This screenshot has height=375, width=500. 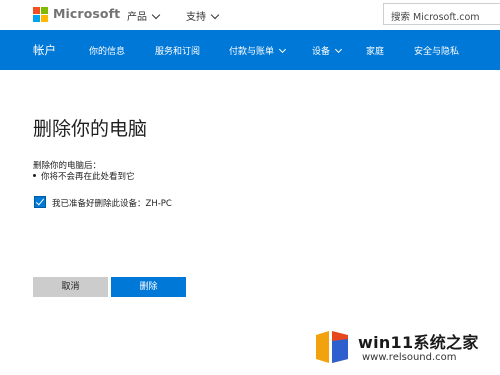 I want to click on account-nav-label: 付款与账单, so click(x=252, y=52).